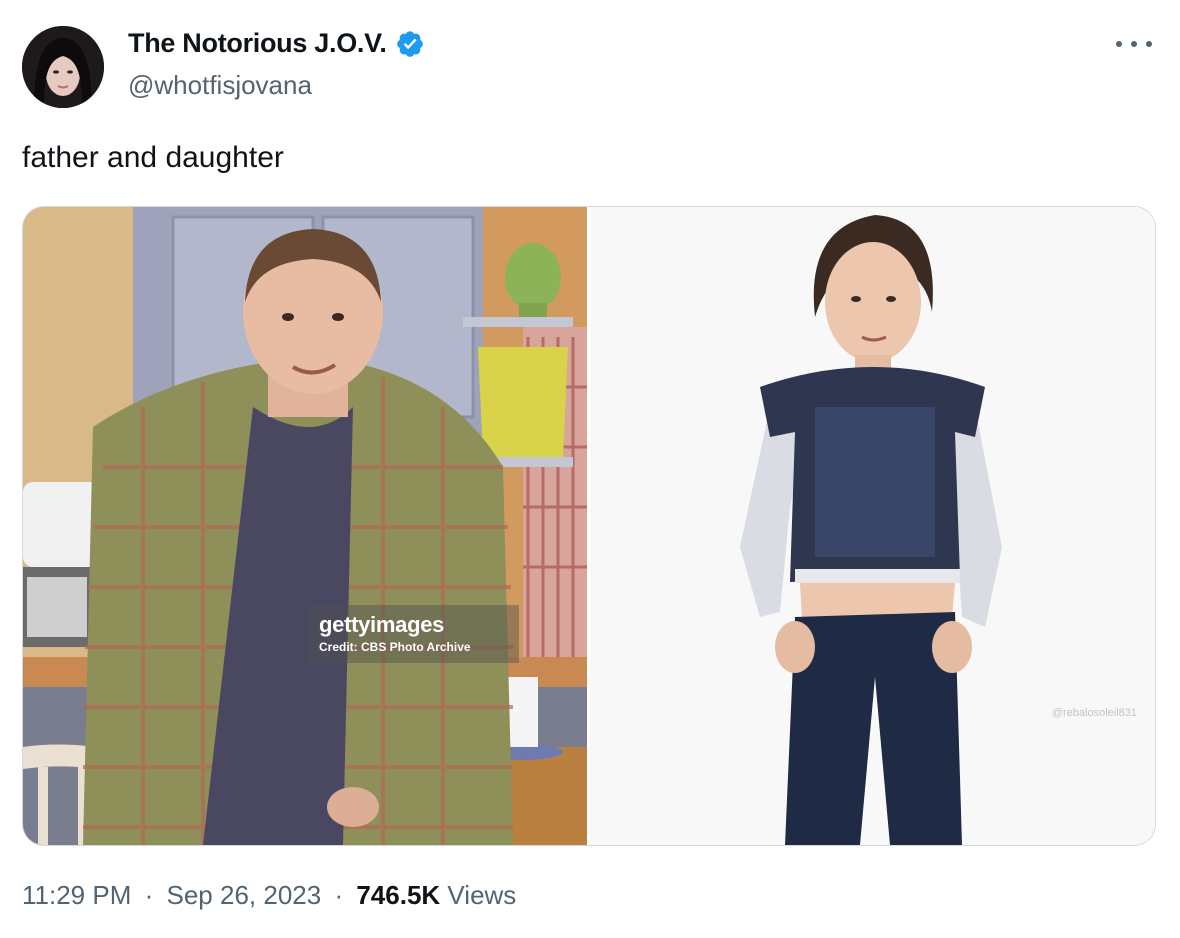  Describe the element at coordinates (482, 895) in the screenshot. I see `views-label: Views` at that location.